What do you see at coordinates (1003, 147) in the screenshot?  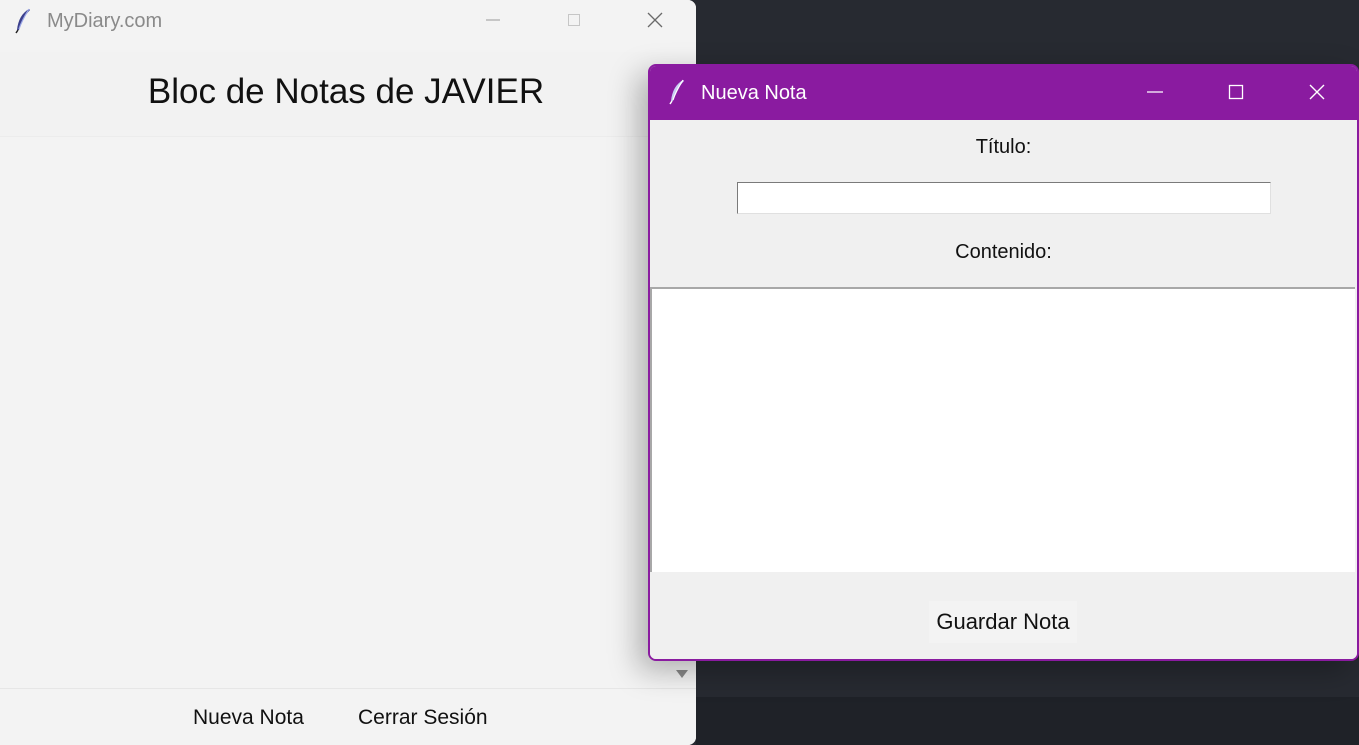 I see `title-field-label: Título:` at bounding box center [1003, 147].